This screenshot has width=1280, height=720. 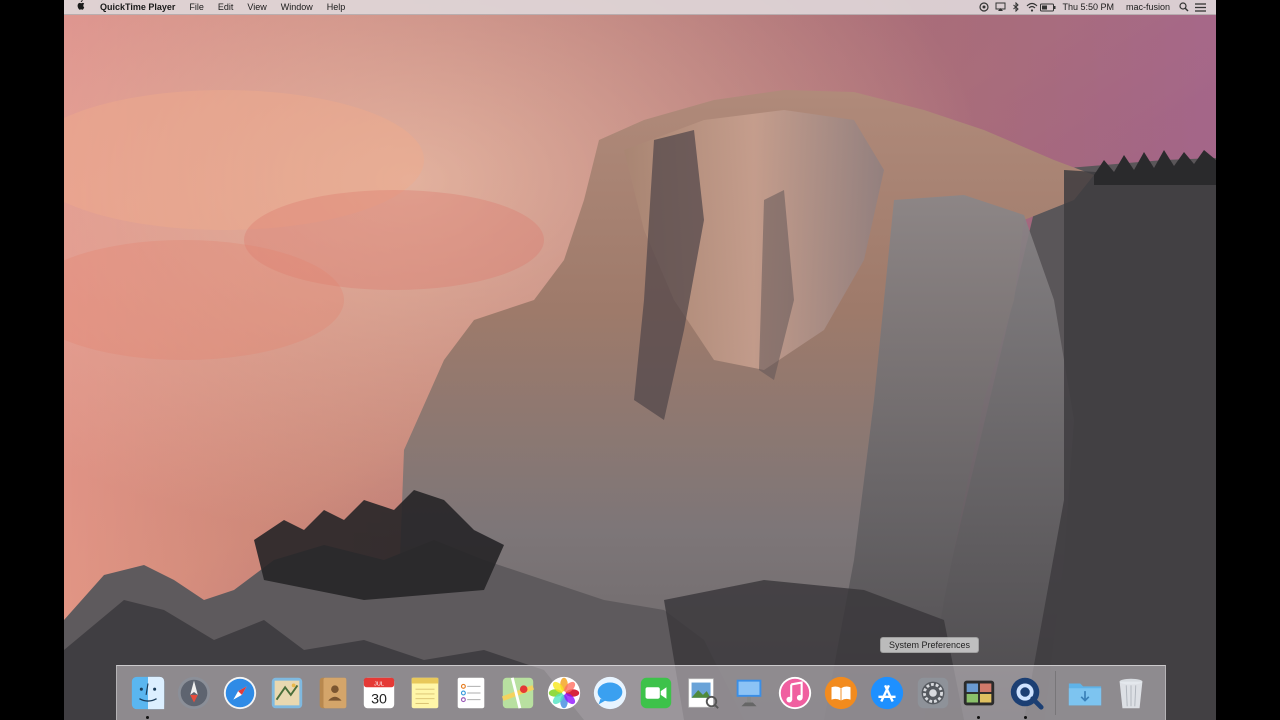 What do you see at coordinates (1032, 7) in the screenshot?
I see `wifi-icon` at bounding box center [1032, 7].